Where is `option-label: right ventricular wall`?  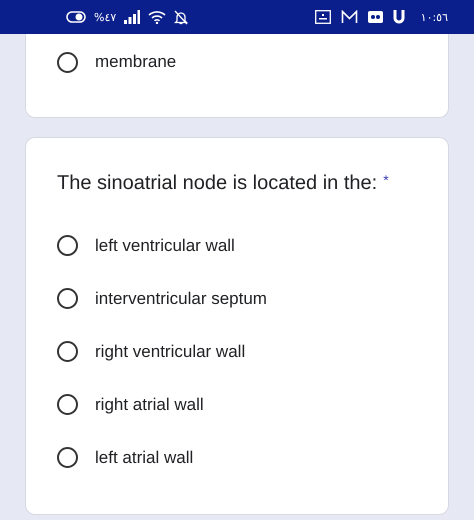
option-label: right ventricular wall is located at coordinates (170, 352).